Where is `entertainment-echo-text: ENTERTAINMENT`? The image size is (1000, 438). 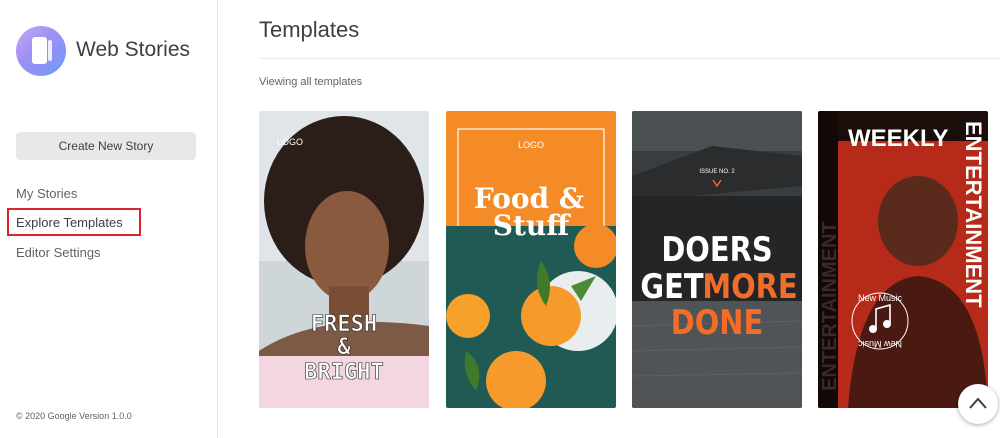
entertainment-echo-text: ENTERTAINMENT is located at coordinates (830, 306).